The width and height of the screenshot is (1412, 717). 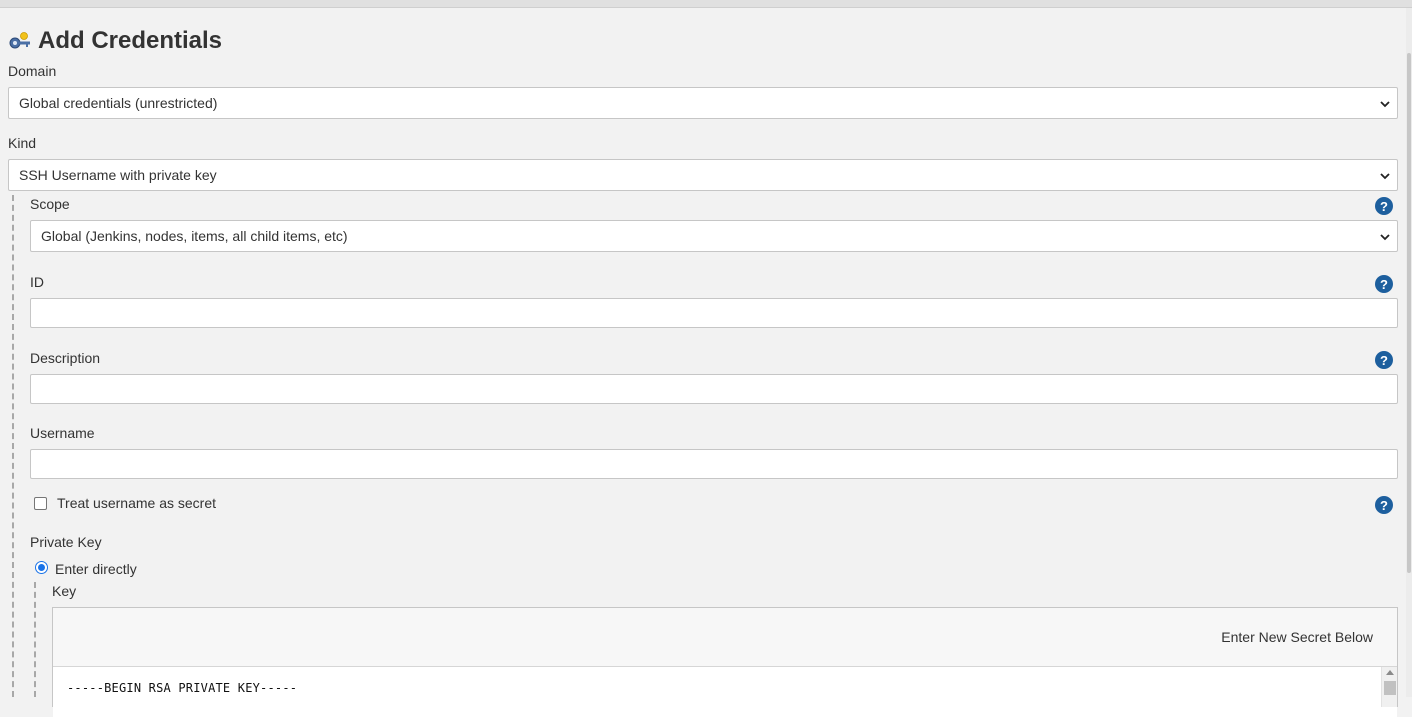 I want to click on id-input, so click(x=714, y=313).